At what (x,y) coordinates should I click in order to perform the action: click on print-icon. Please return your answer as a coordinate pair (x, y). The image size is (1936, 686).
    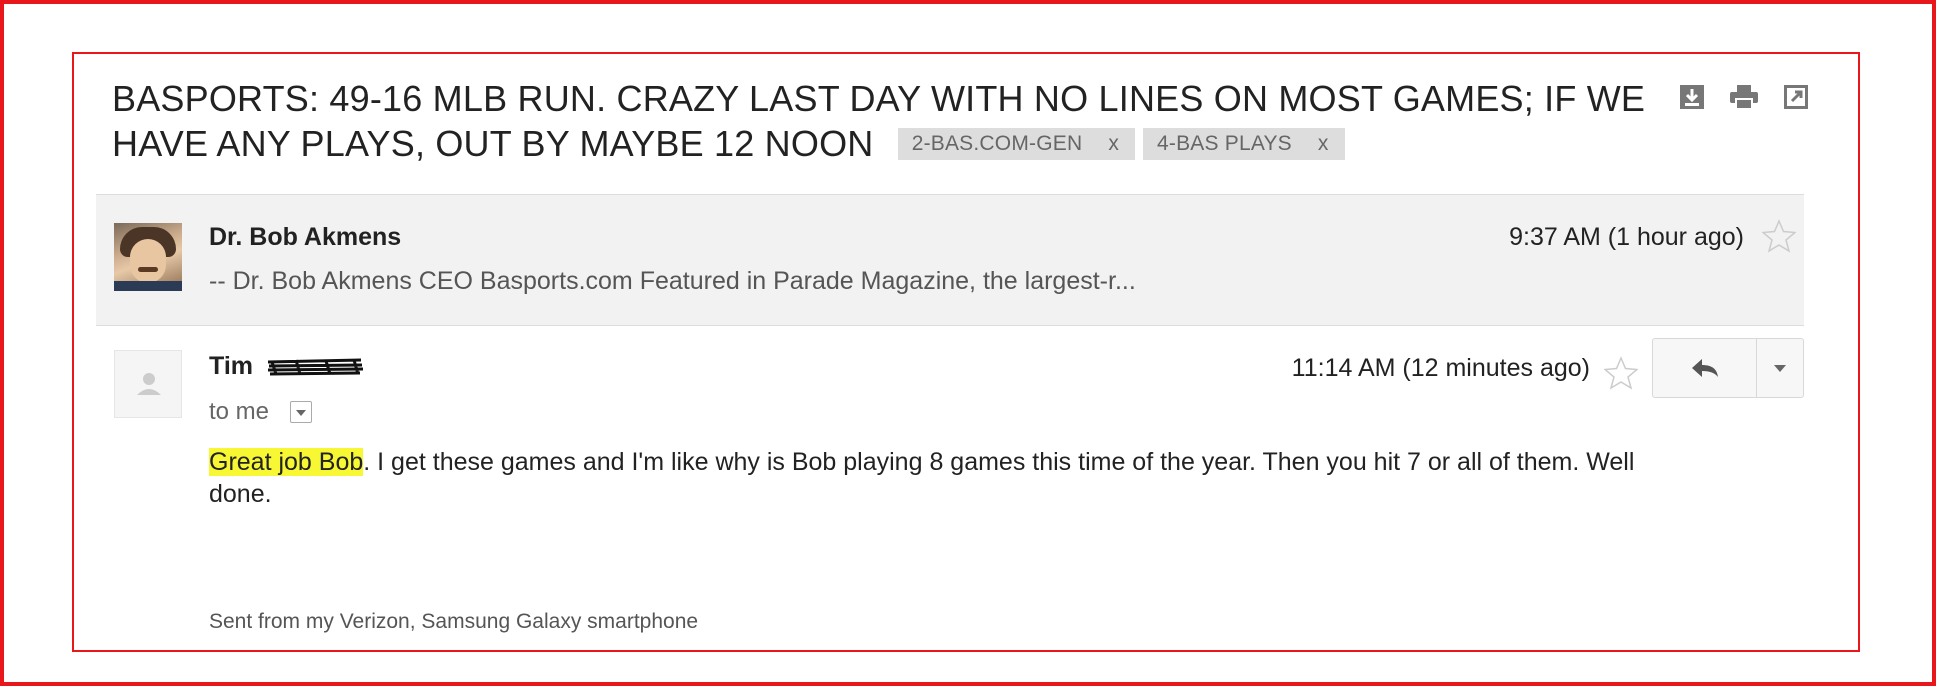
    Looking at the image, I should click on (1744, 97).